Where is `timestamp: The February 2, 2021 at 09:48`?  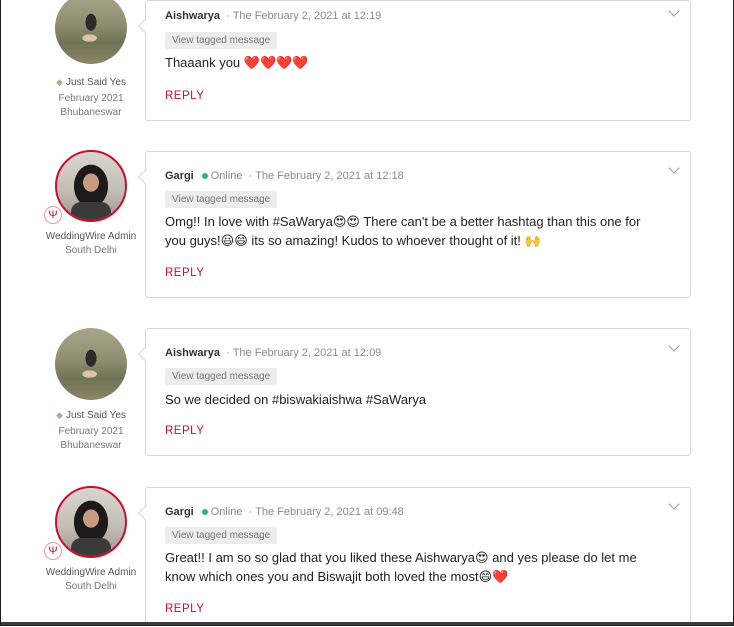 timestamp: The February 2, 2021 at 09:48 is located at coordinates (329, 512).